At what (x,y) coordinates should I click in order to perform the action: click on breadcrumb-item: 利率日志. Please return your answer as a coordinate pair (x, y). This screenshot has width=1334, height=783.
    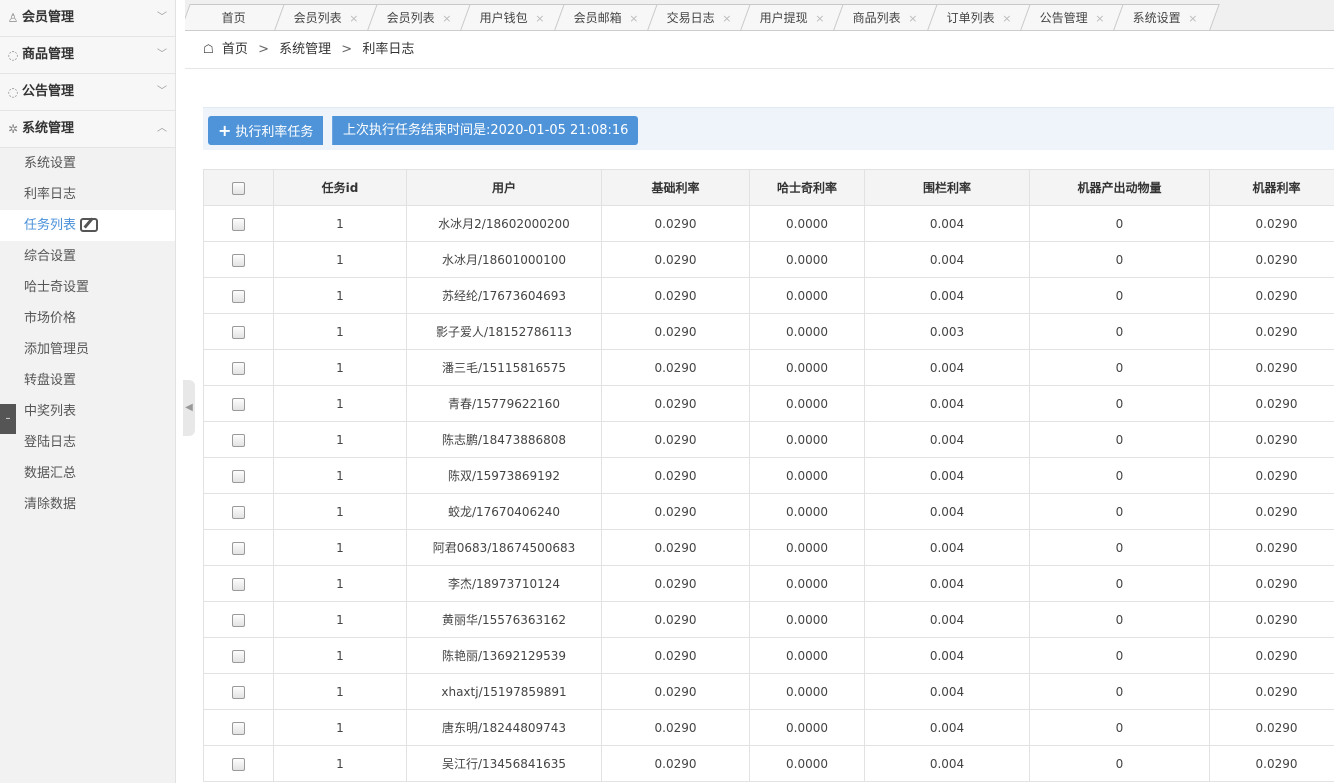
    Looking at the image, I should click on (388, 49).